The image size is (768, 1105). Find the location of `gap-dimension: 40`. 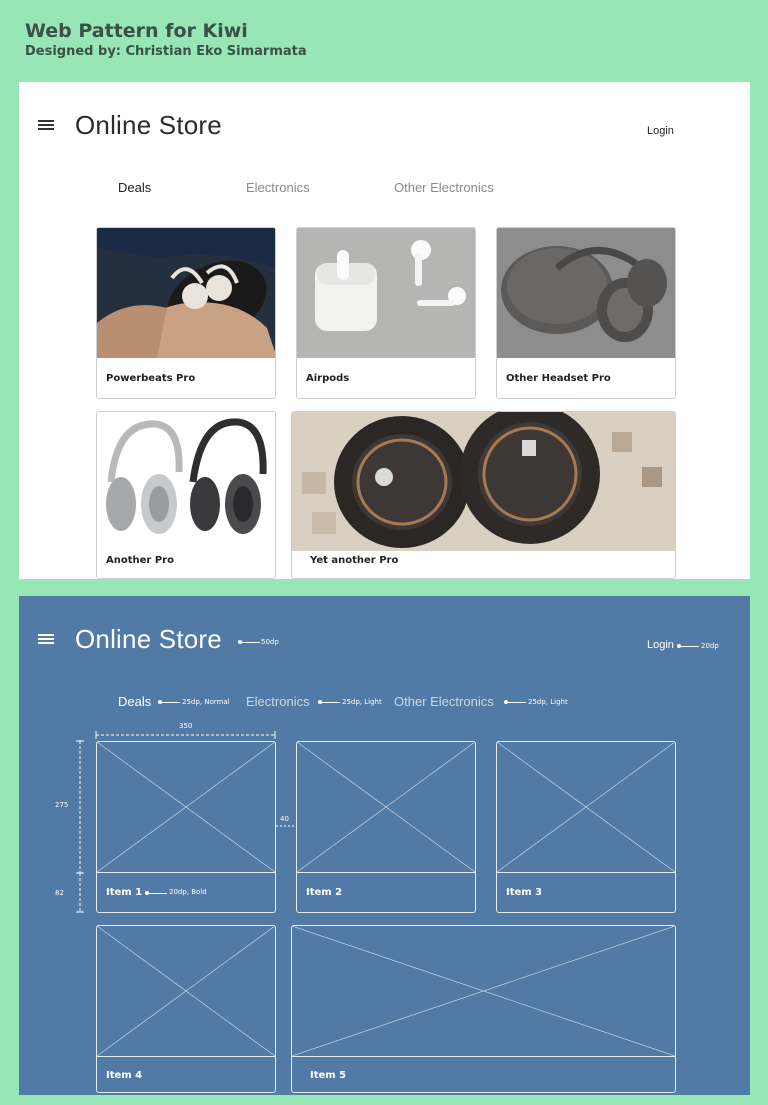

gap-dimension: 40 is located at coordinates (284, 819).